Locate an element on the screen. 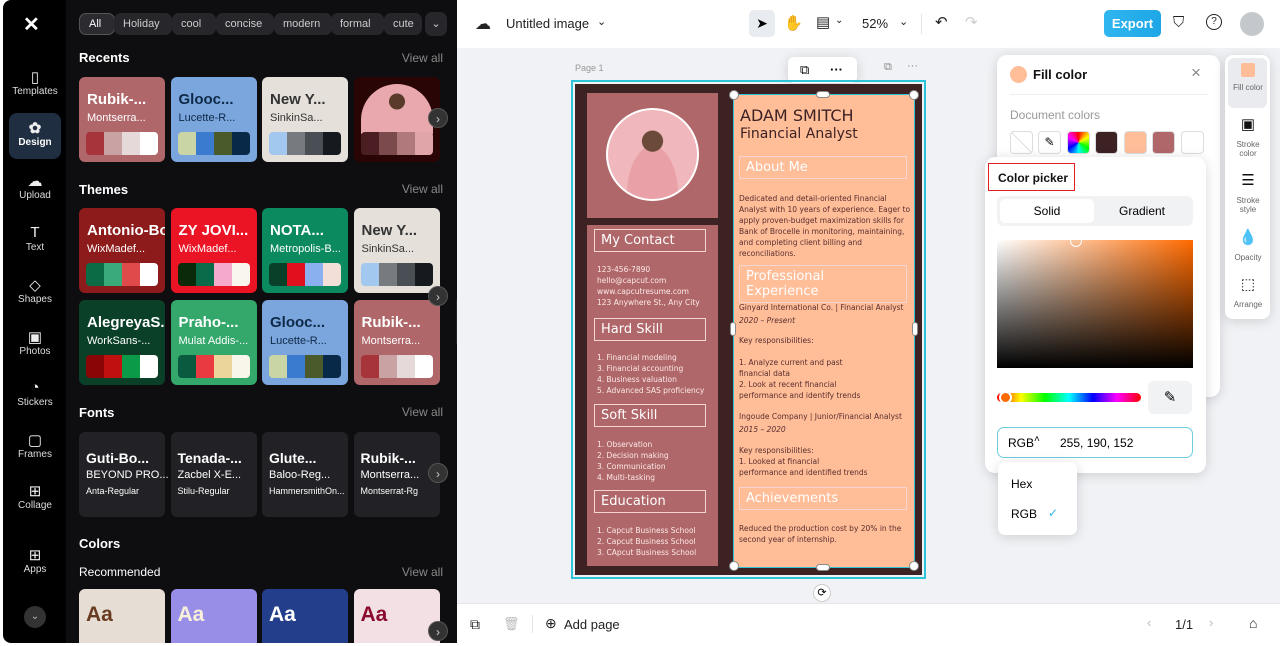 The image size is (1280, 646). rainbow-swatch is located at coordinates (1078, 142).